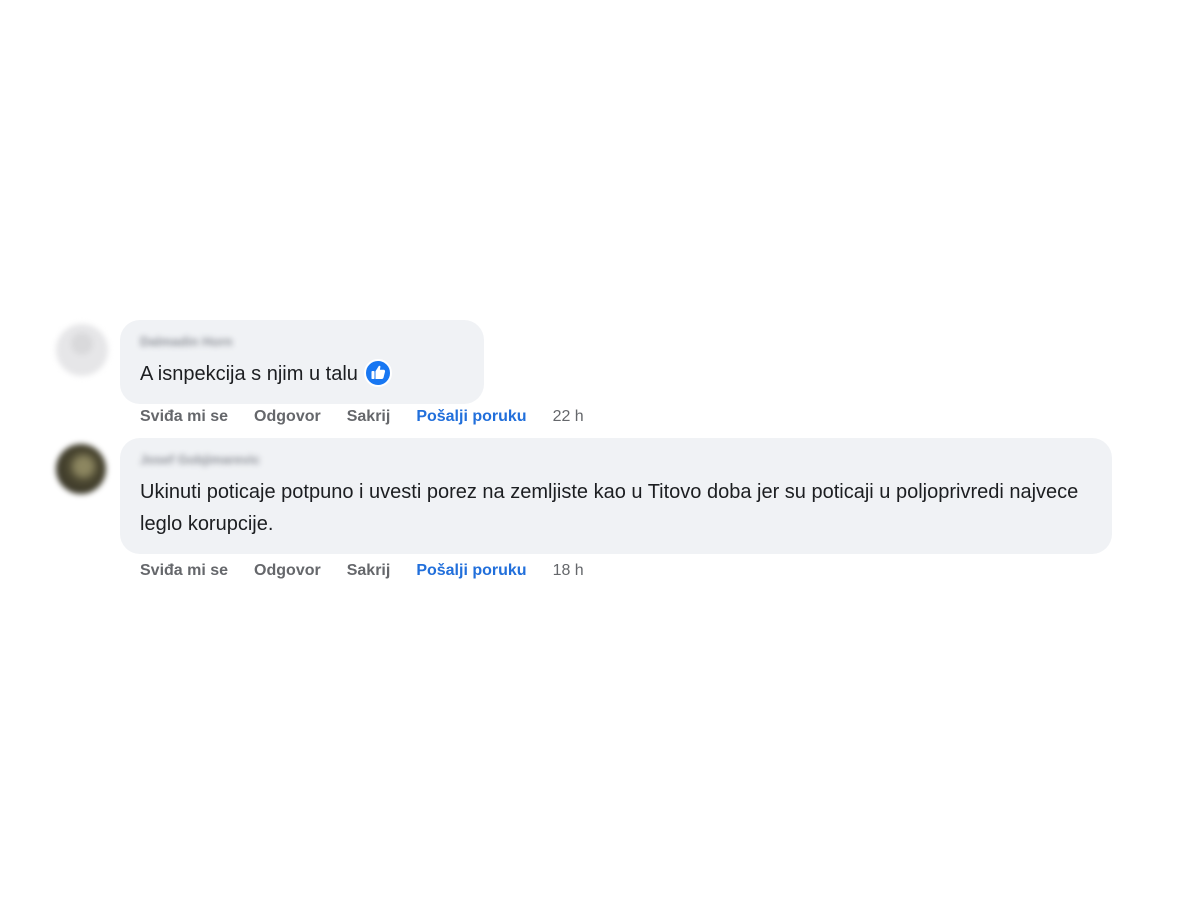  I want to click on comment-author: Josef Gobjimarevic, so click(617, 459).